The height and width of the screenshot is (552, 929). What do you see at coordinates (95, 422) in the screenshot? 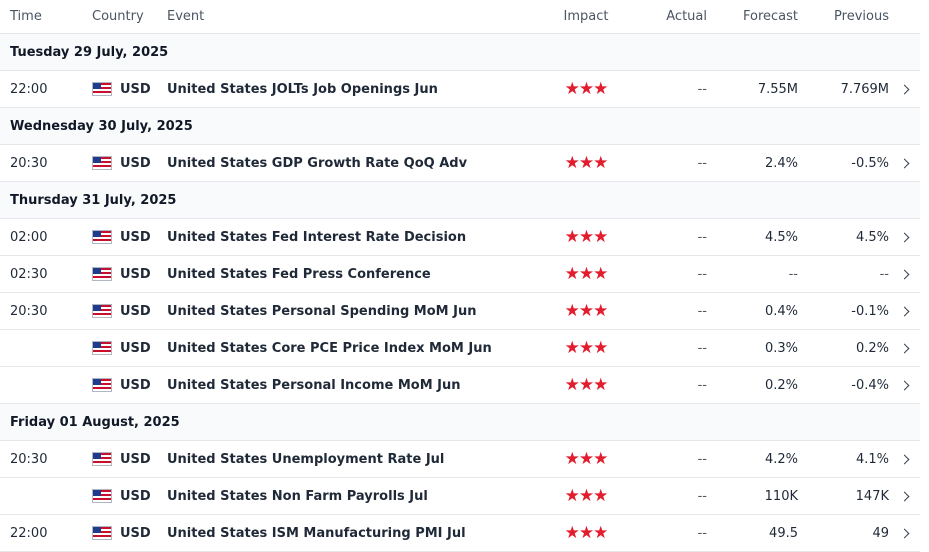
I see `date-label: Friday 01 August, 2025` at bounding box center [95, 422].